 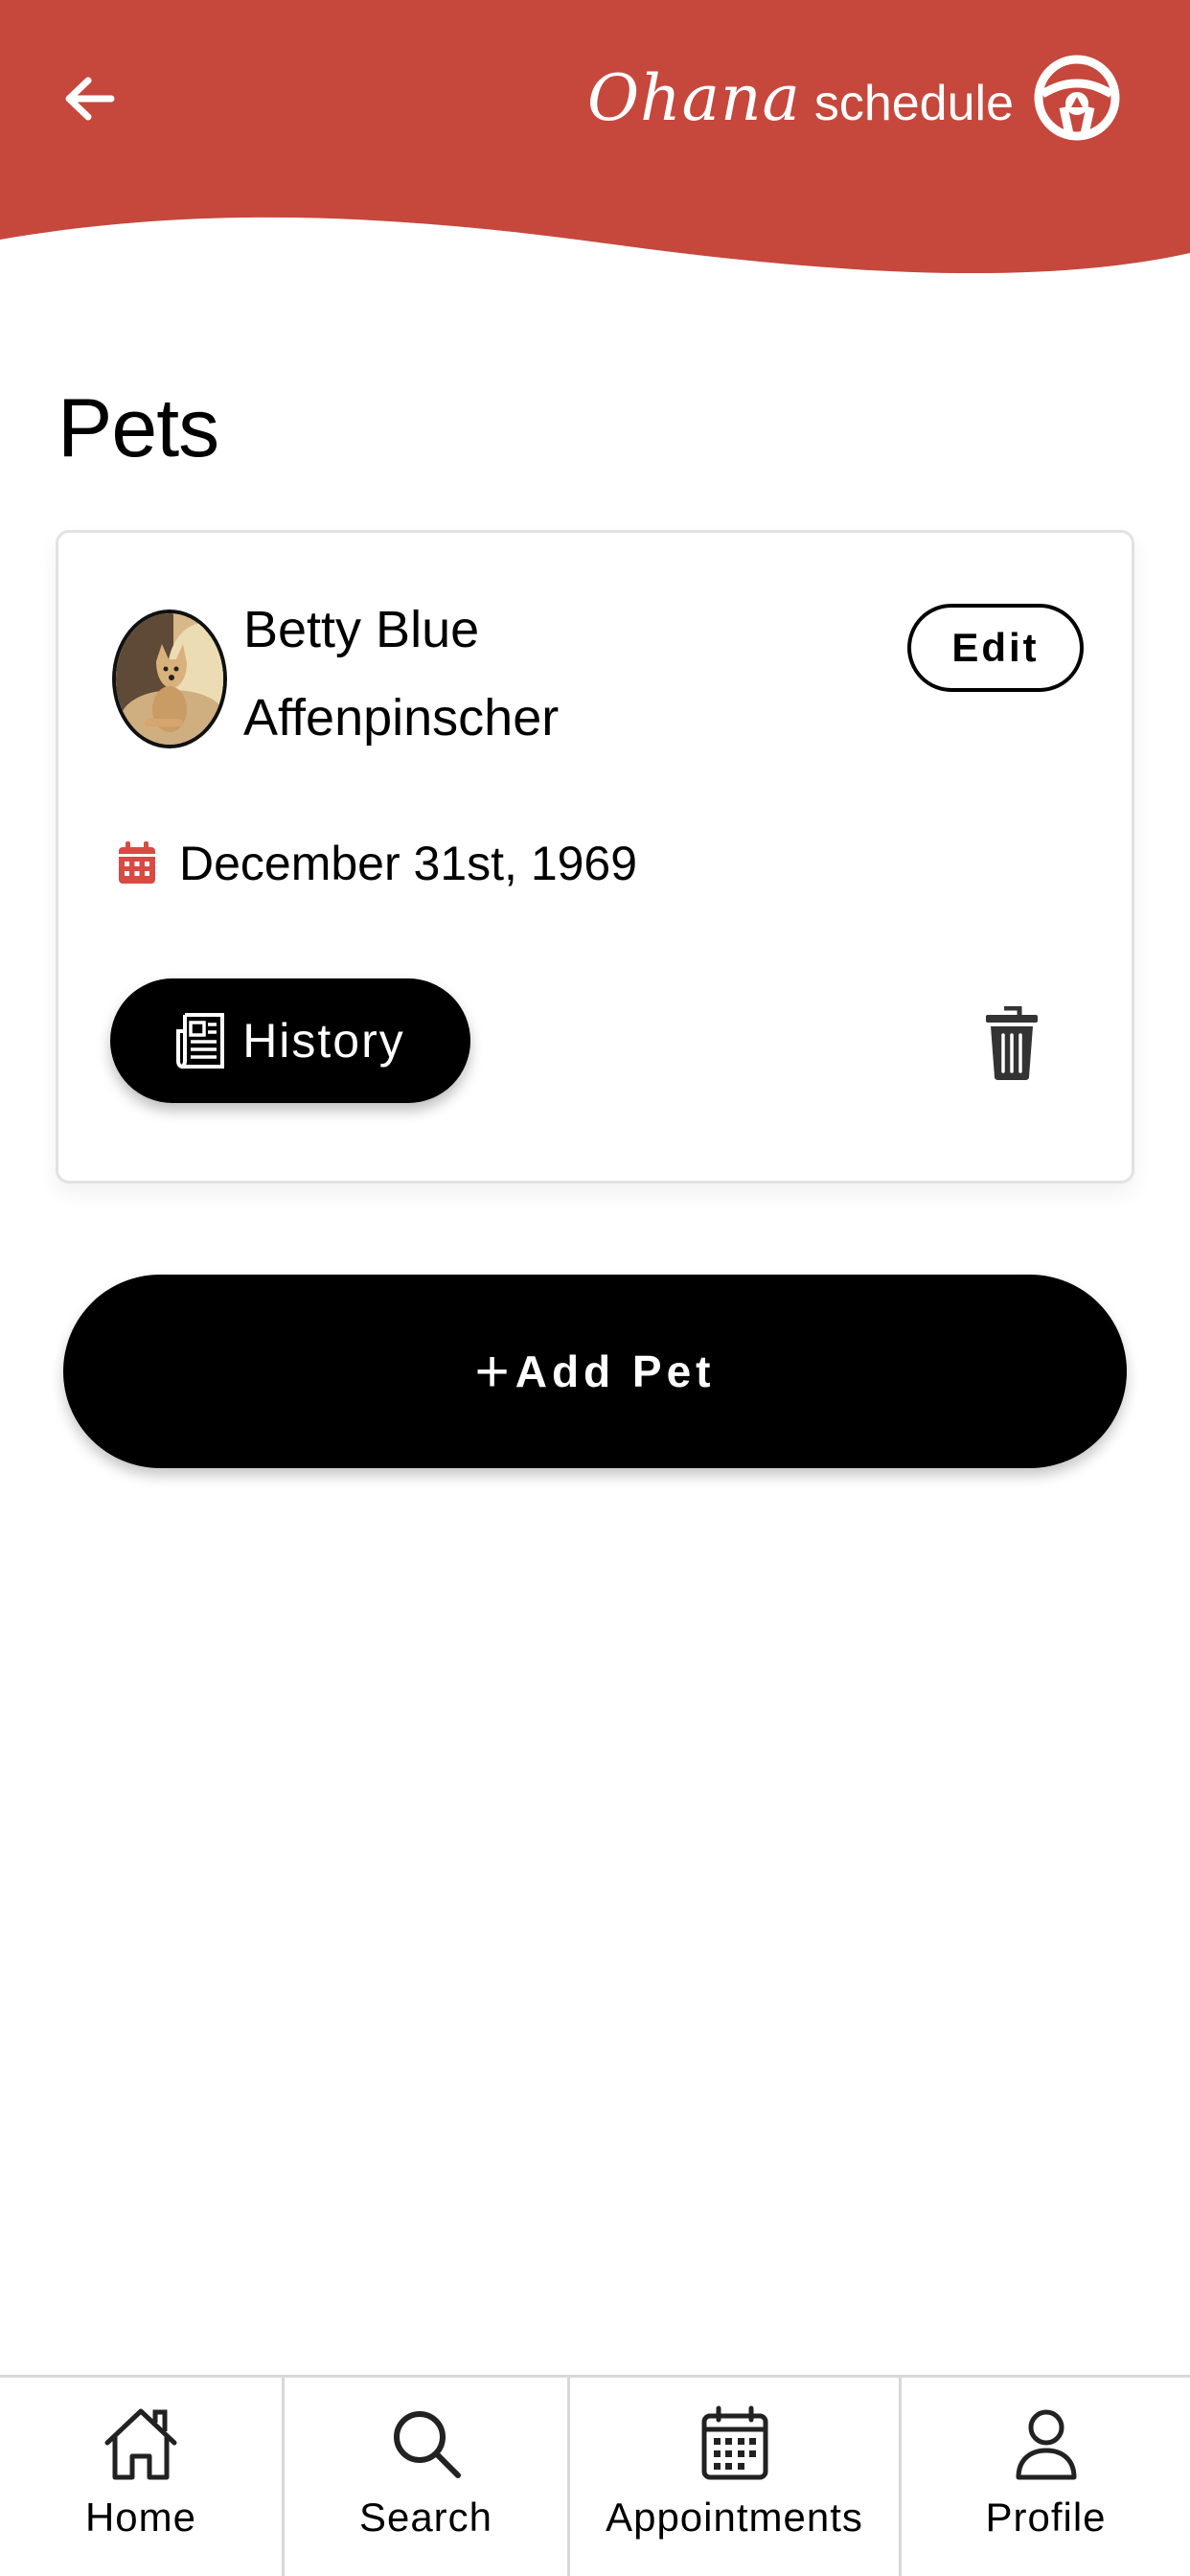 What do you see at coordinates (1077, 98) in the screenshot?
I see `steering-wheel-icon` at bounding box center [1077, 98].